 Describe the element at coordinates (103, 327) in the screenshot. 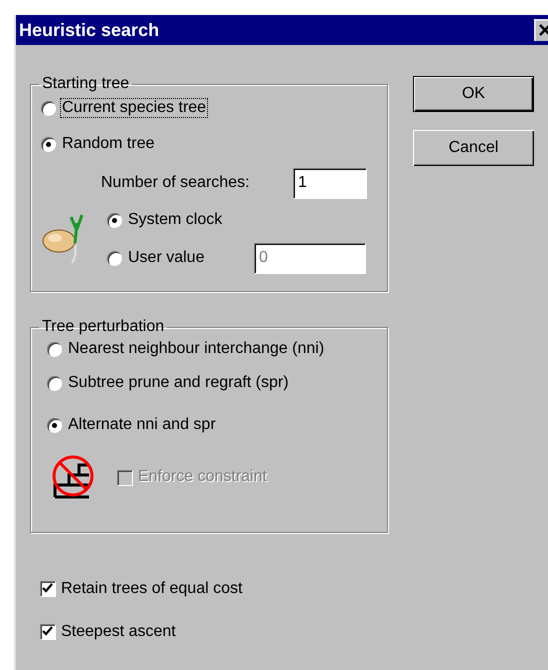

I see `group-title: Tree perturbation` at that location.